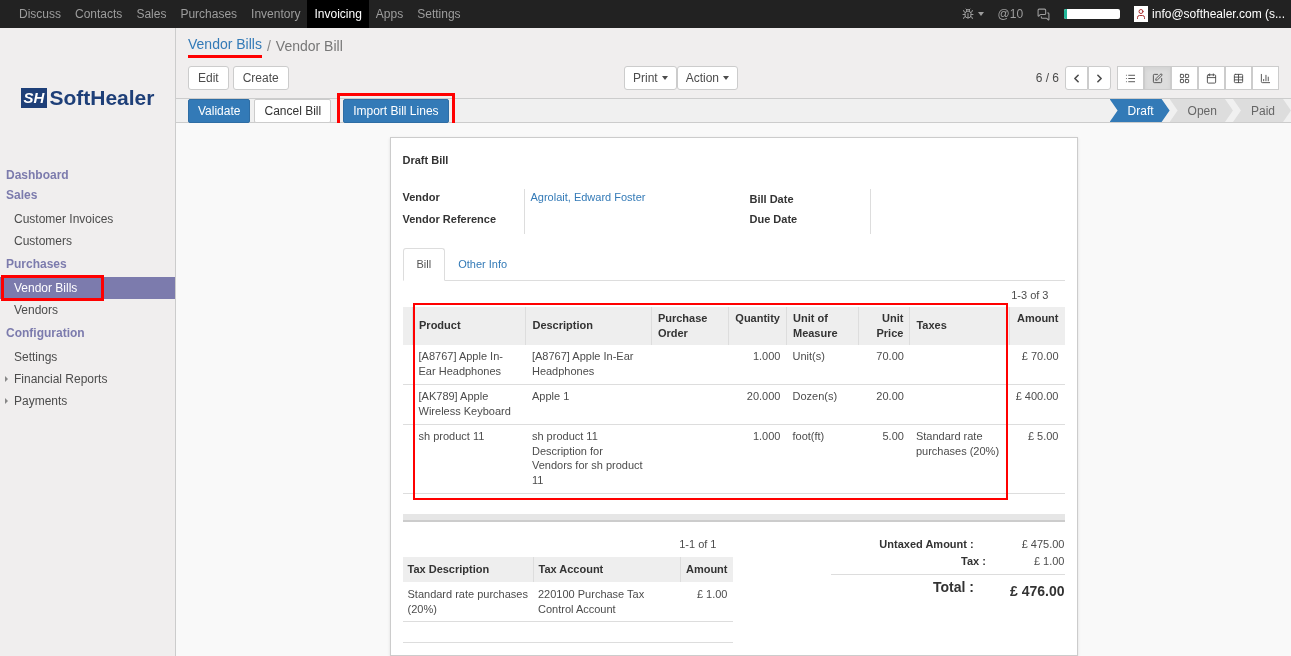 The width and height of the screenshot is (1291, 656). Describe the element at coordinates (208, 78) in the screenshot. I see `toolbar-button: Edit` at that location.